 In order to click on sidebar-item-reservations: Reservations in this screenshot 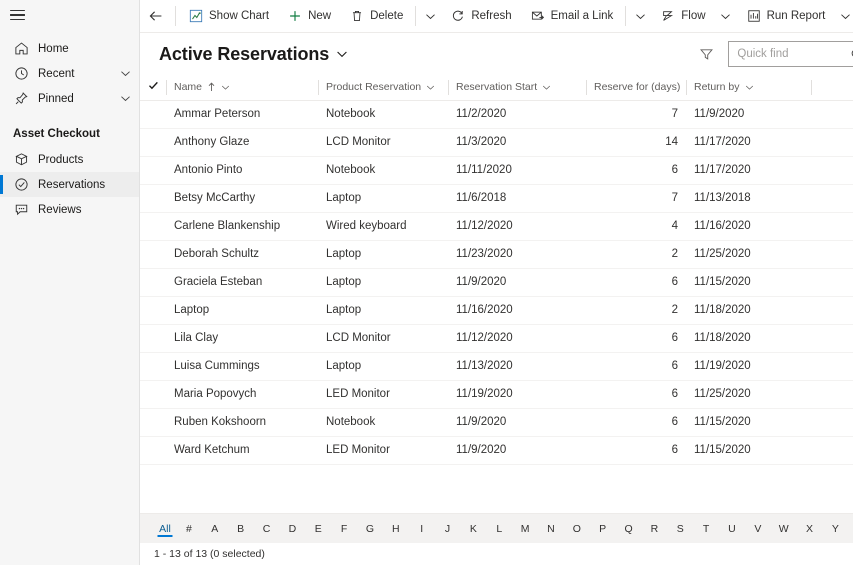, I will do `click(69, 184)`.